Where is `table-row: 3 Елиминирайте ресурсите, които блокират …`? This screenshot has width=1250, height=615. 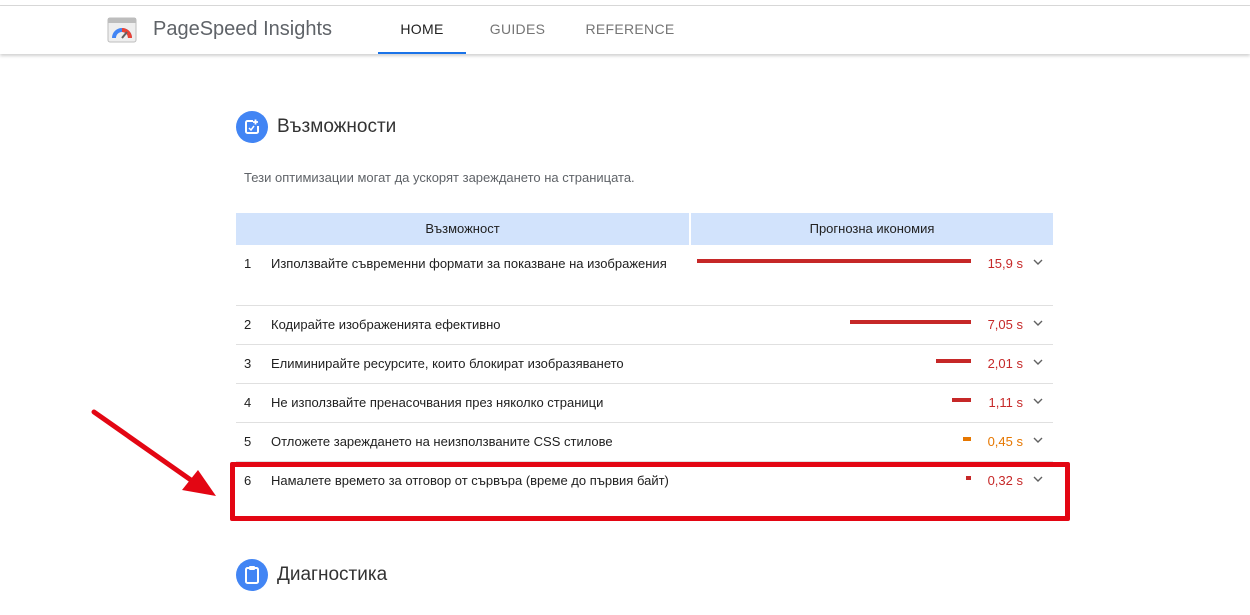 table-row: 3 Елиминирайте ресурсите, които блокират … is located at coordinates (644, 364).